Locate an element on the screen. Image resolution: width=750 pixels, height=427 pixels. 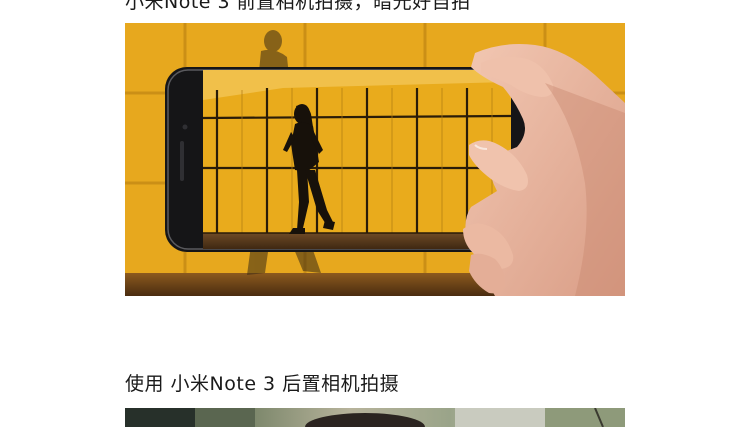
sample-photo-outdoor is located at coordinates (375, 417).